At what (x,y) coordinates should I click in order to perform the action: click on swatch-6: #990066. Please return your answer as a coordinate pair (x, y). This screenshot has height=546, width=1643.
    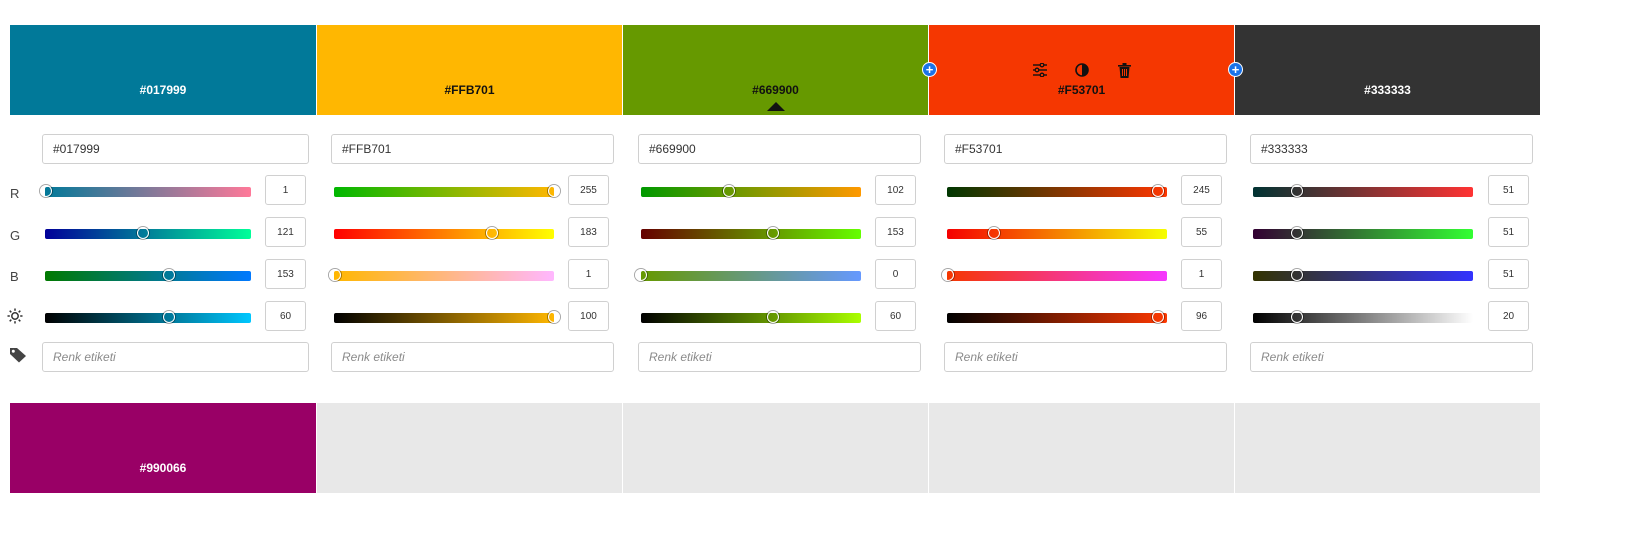
    Looking at the image, I should click on (163, 448).